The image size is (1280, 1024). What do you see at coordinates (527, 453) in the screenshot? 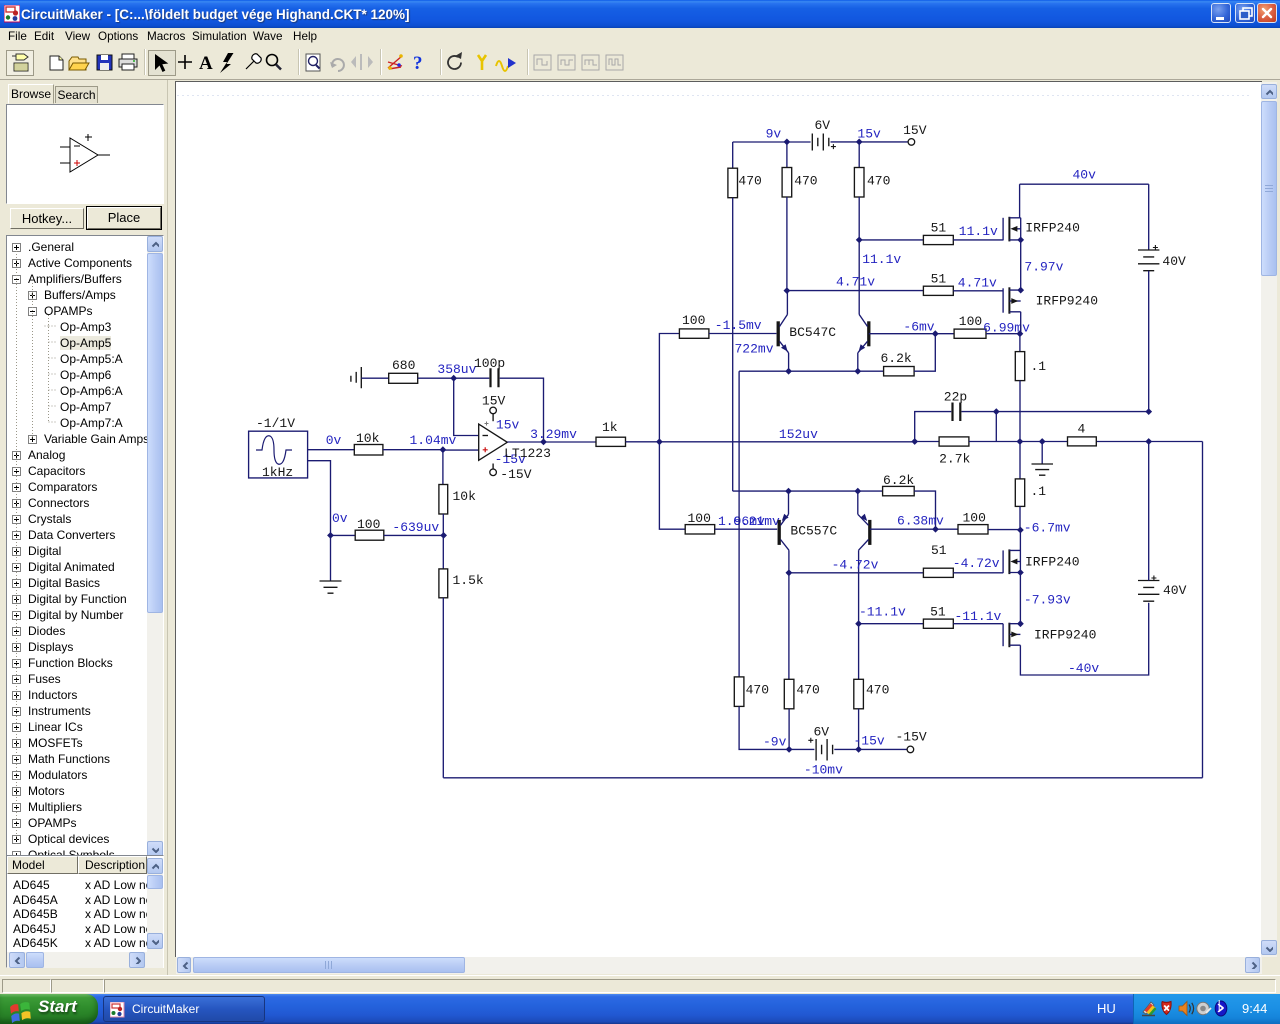
I see `svg-text: LT1223` at bounding box center [527, 453].